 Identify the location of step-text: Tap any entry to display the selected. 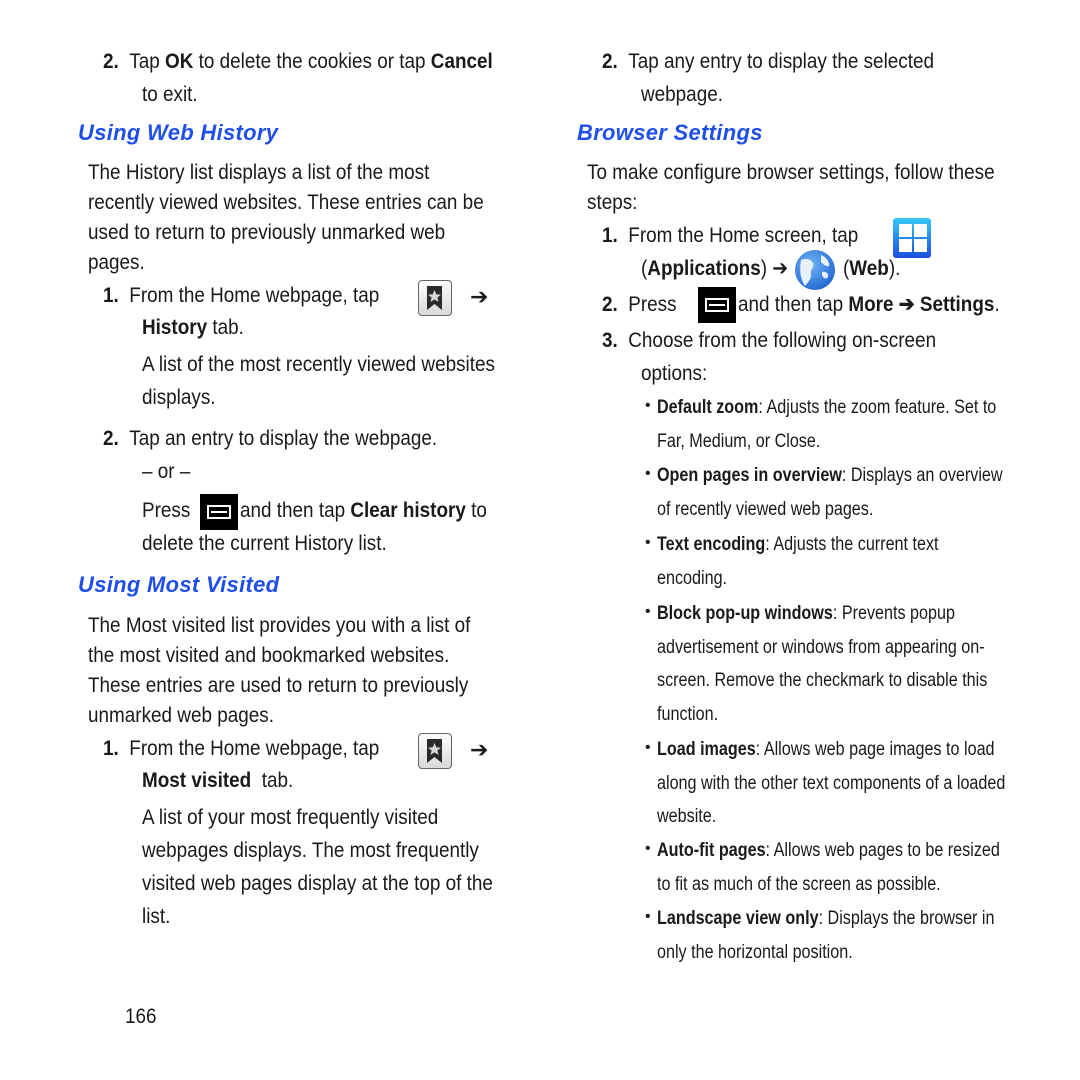
(781, 61).